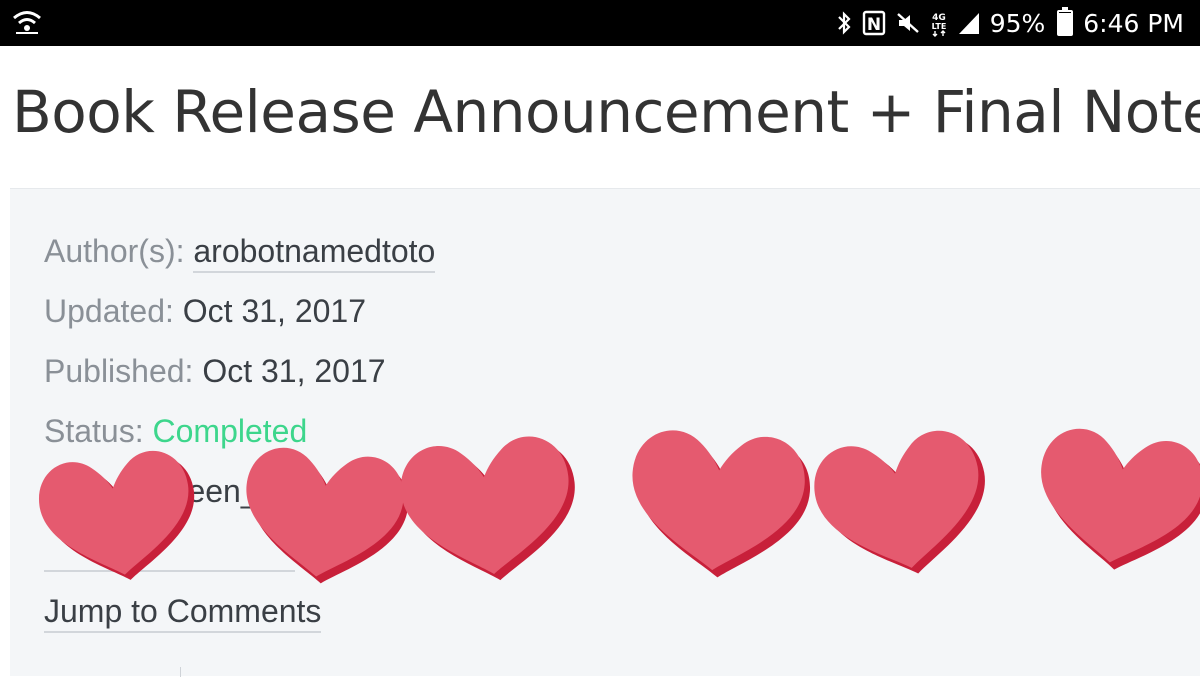 This screenshot has height=677, width=1200. Describe the element at coordinates (844, 23) in the screenshot. I see `bluetooth-icon` at that location.